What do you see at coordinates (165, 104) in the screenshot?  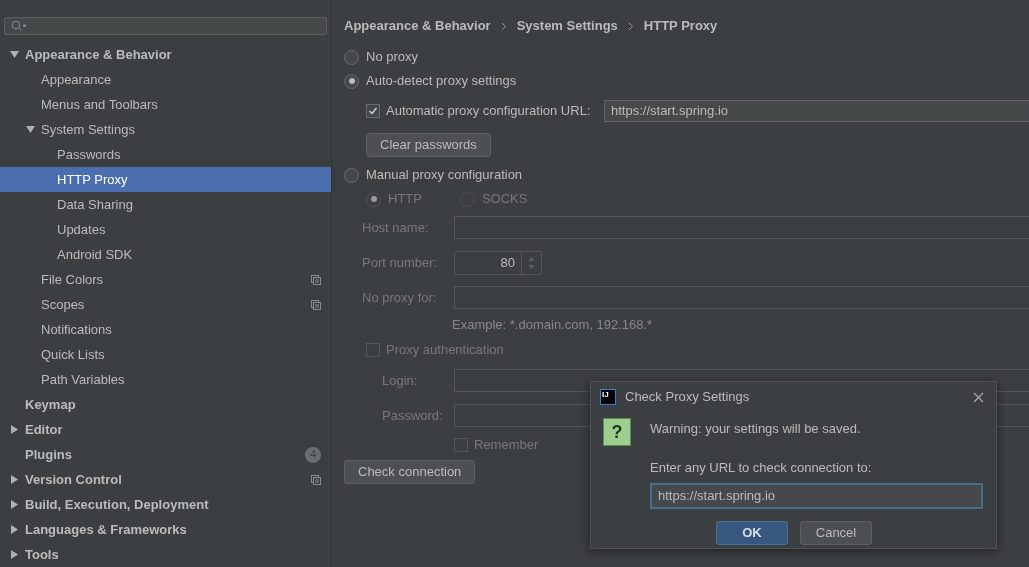 I see `tree-item: Menus and Toolbars` at bounding box center [165, 104].